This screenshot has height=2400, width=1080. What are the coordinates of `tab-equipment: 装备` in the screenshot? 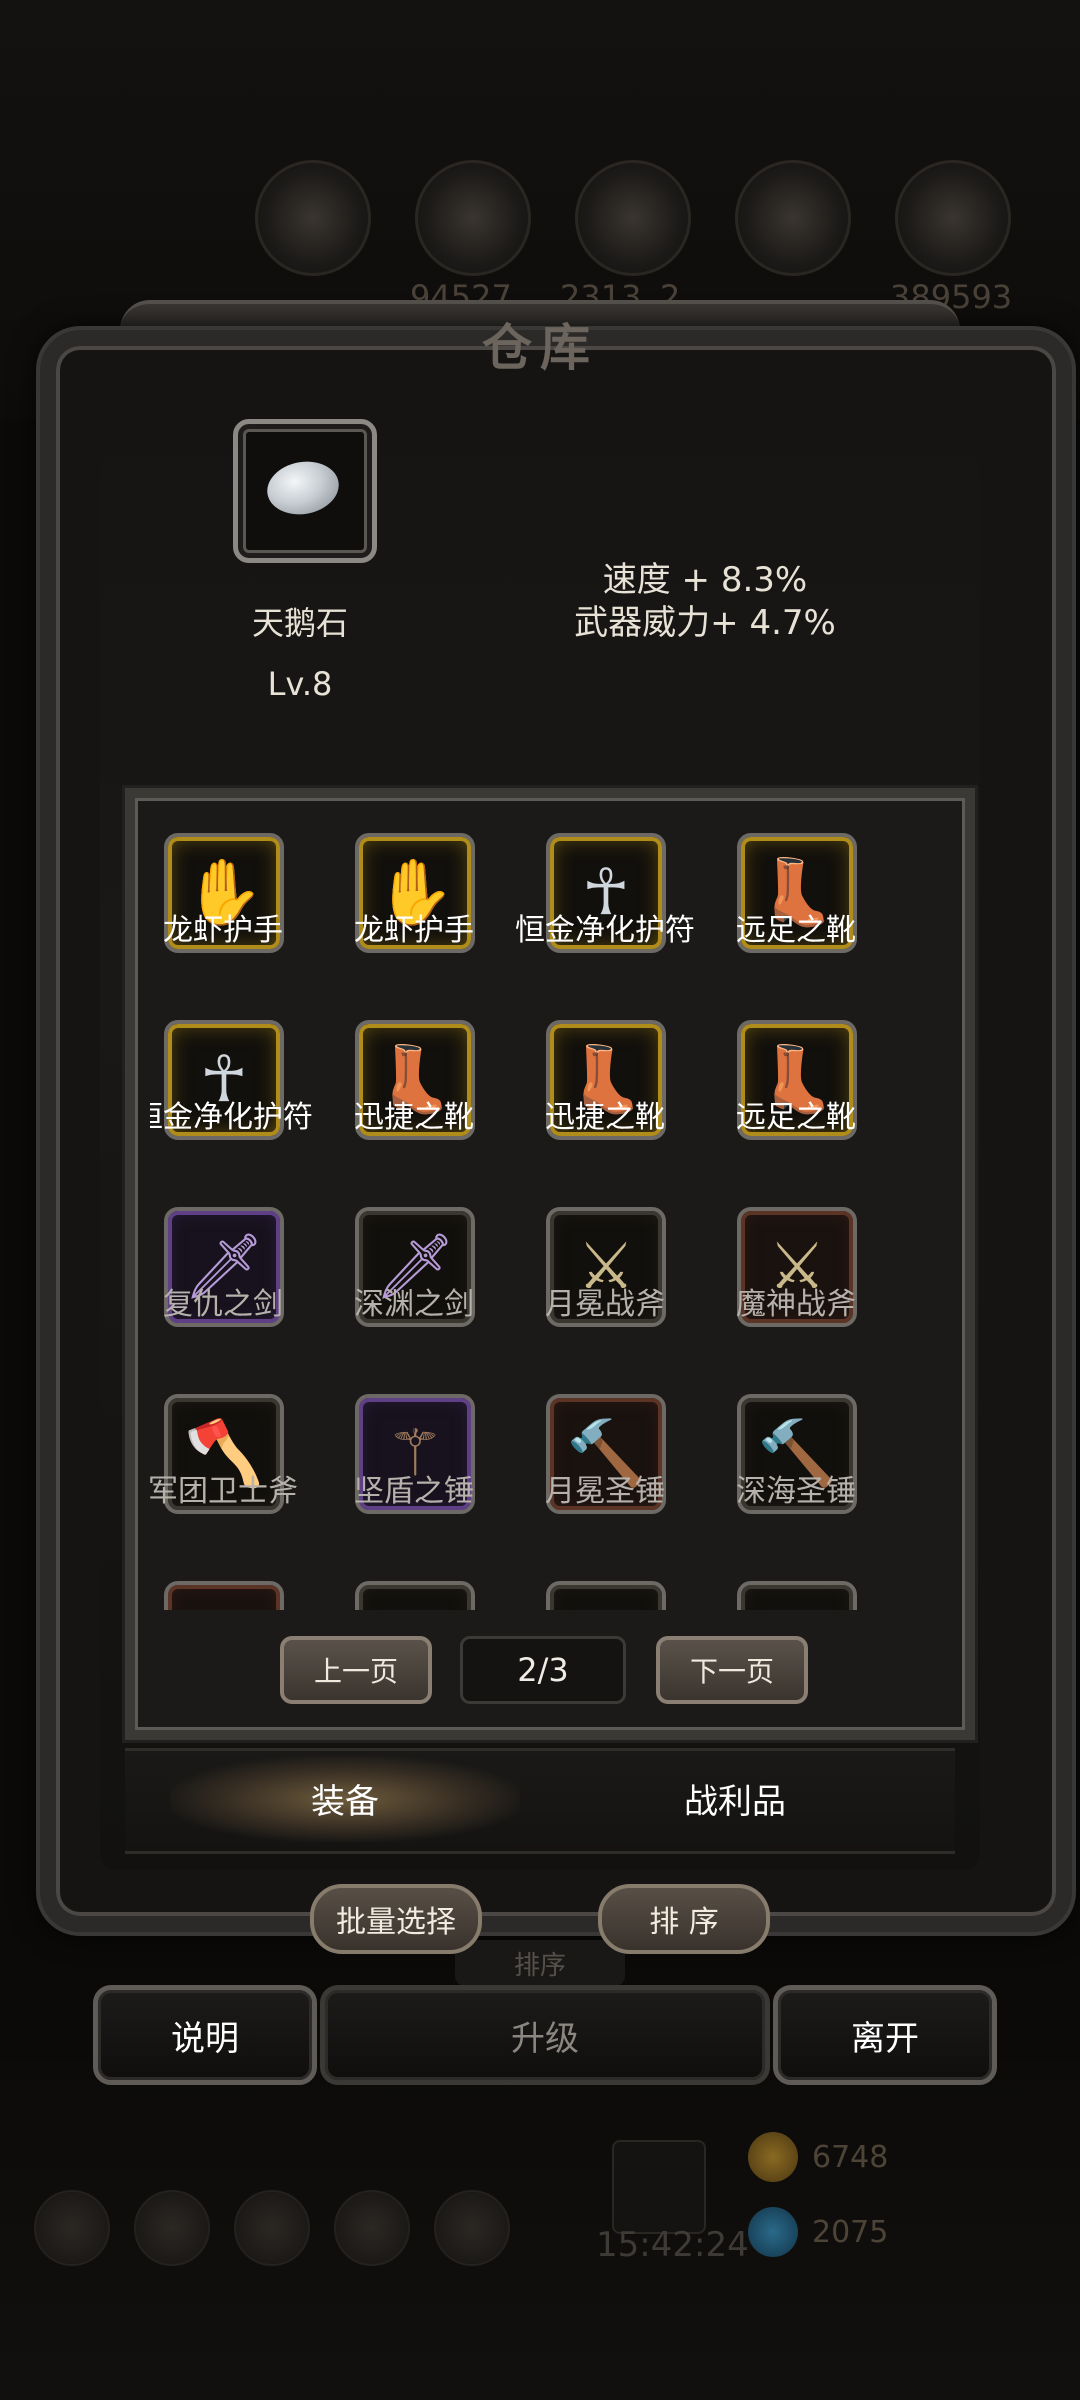 It's located at (345, 1798).